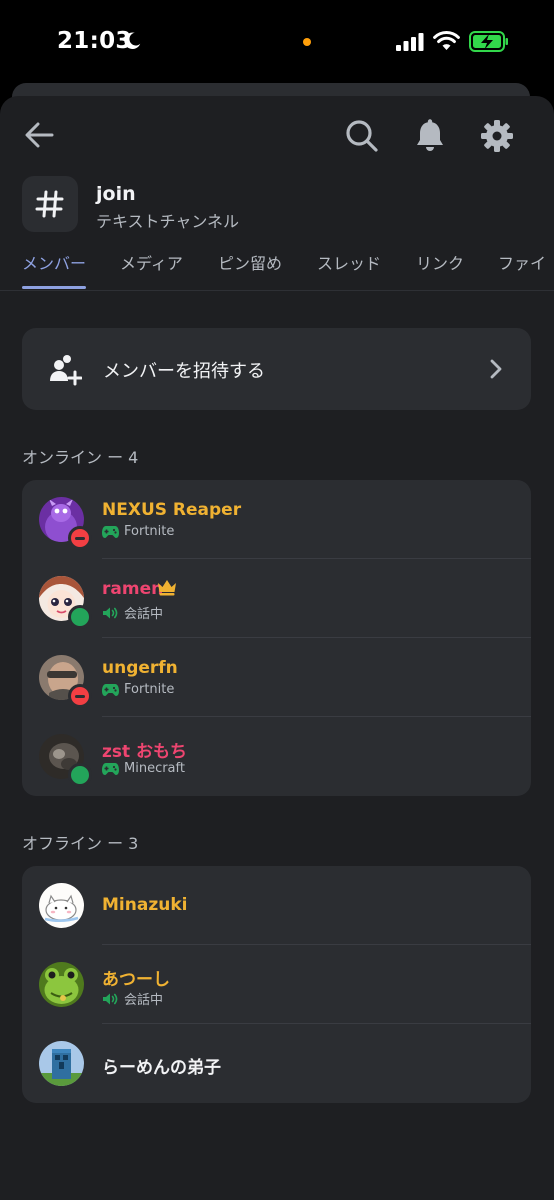 This screenshot has width=554, height=1200. What do you see at coordinates (80, 457) in the screenshot?
I see `online-section-header: オンライン ー 4` at bounding box center [80, 457].